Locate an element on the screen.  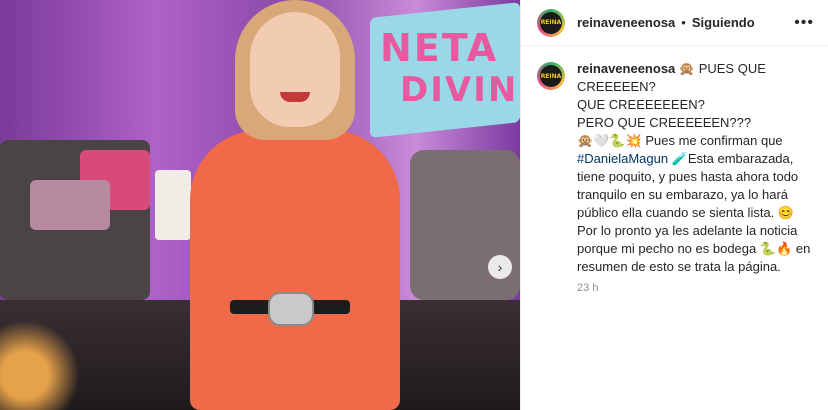
avatar-logo: REINA is located at coordinates (551, 22).